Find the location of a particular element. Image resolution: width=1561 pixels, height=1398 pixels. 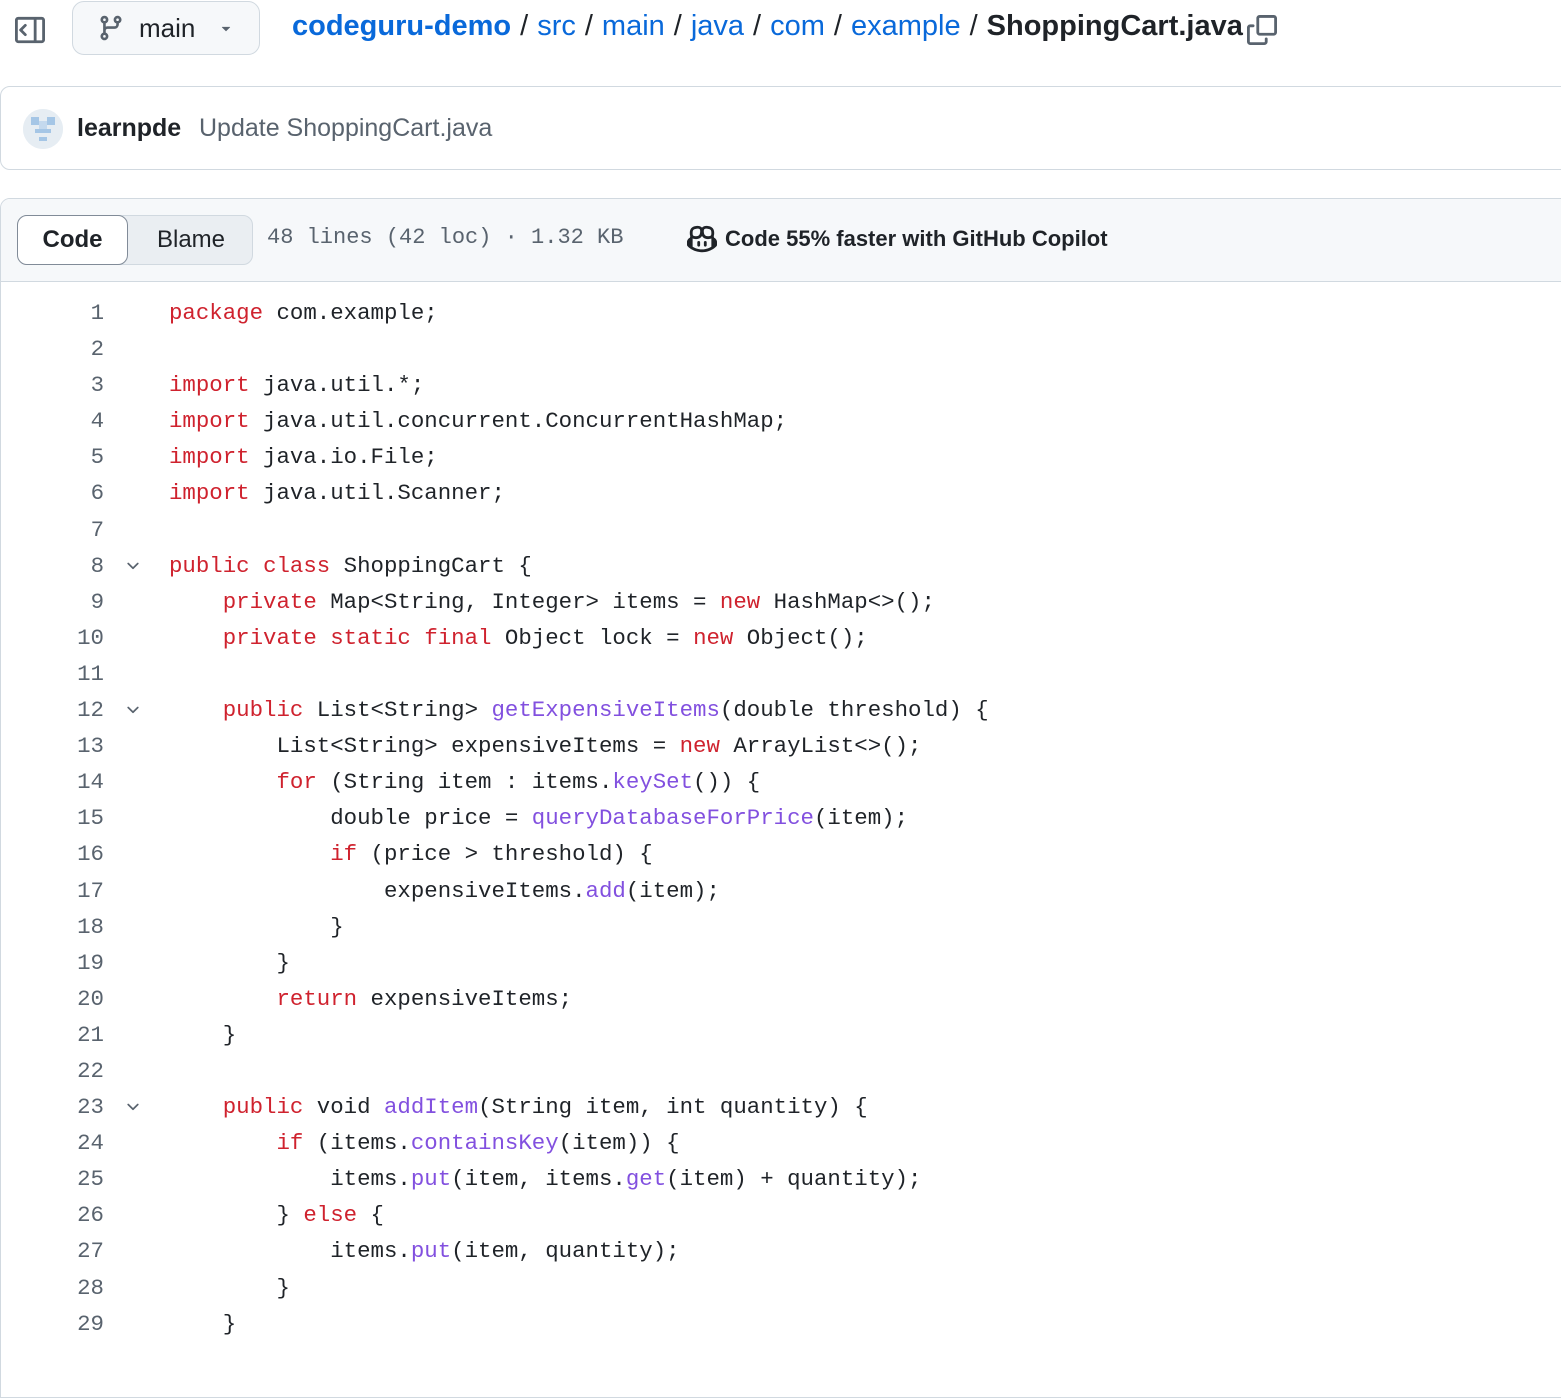

breadcrumb-dir-java: java is located at coordinates (717, 26).